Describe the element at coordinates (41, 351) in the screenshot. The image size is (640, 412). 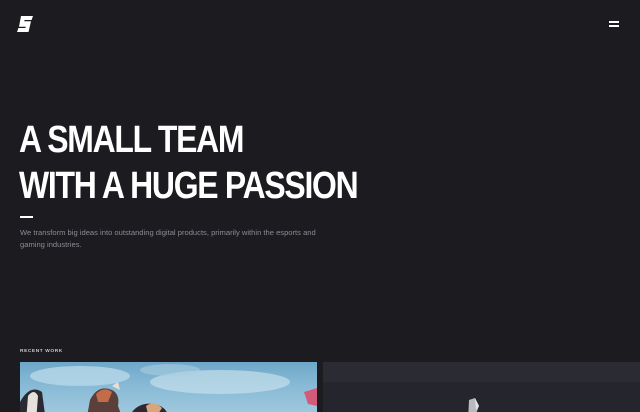
I see `recent-work-label: RECENT WORK` at that location.